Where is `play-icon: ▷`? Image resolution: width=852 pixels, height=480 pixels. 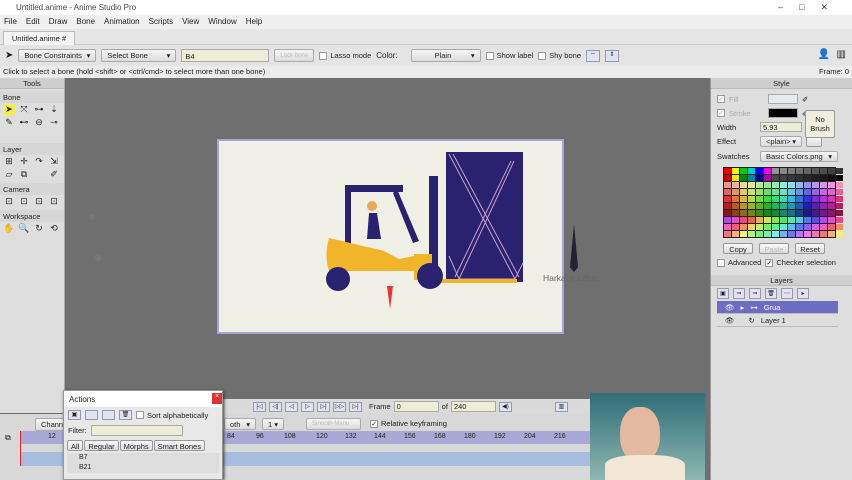 play-icon: ▷ is located at coordinates (307, 406).